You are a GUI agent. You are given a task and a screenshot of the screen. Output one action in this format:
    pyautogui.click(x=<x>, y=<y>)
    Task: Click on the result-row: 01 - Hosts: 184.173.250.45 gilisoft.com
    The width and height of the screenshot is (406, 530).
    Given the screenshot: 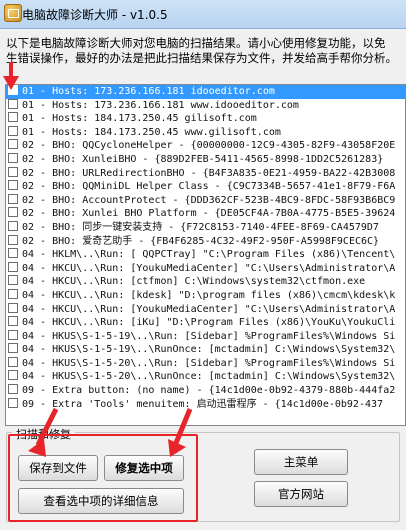 What is the action you would take?
    pyautogui.click(x=205, y=119)
    